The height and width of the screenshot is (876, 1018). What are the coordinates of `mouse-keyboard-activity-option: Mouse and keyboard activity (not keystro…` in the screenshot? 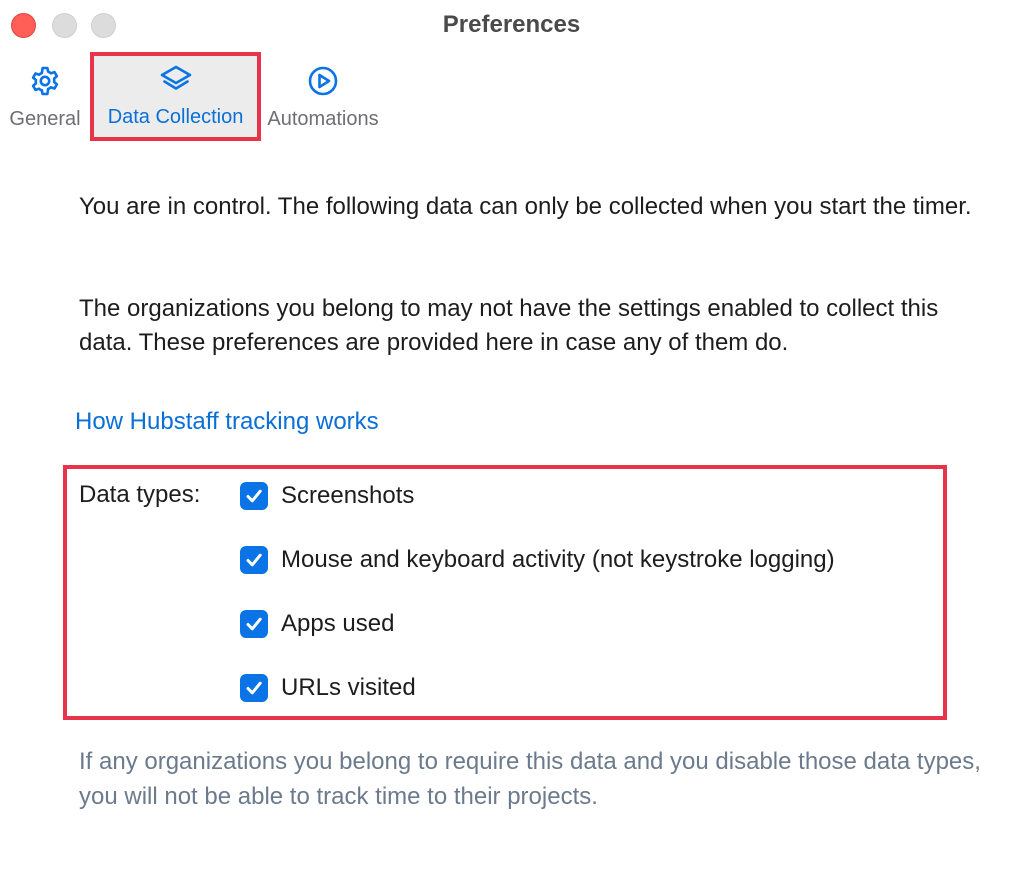 It's located at (537, 560).